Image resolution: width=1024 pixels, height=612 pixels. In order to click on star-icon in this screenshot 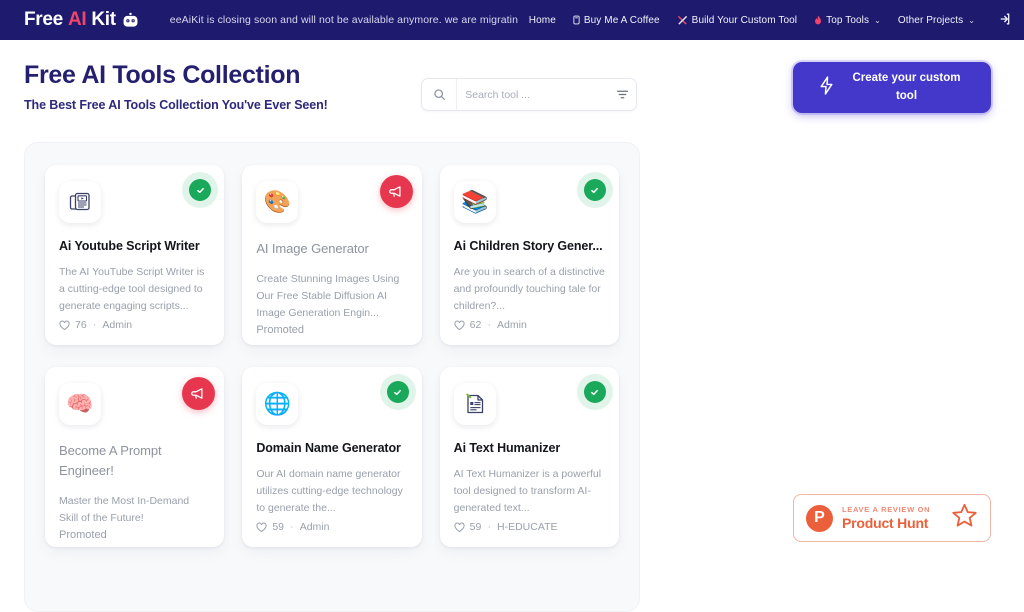, I will do `click(964, 518)`.